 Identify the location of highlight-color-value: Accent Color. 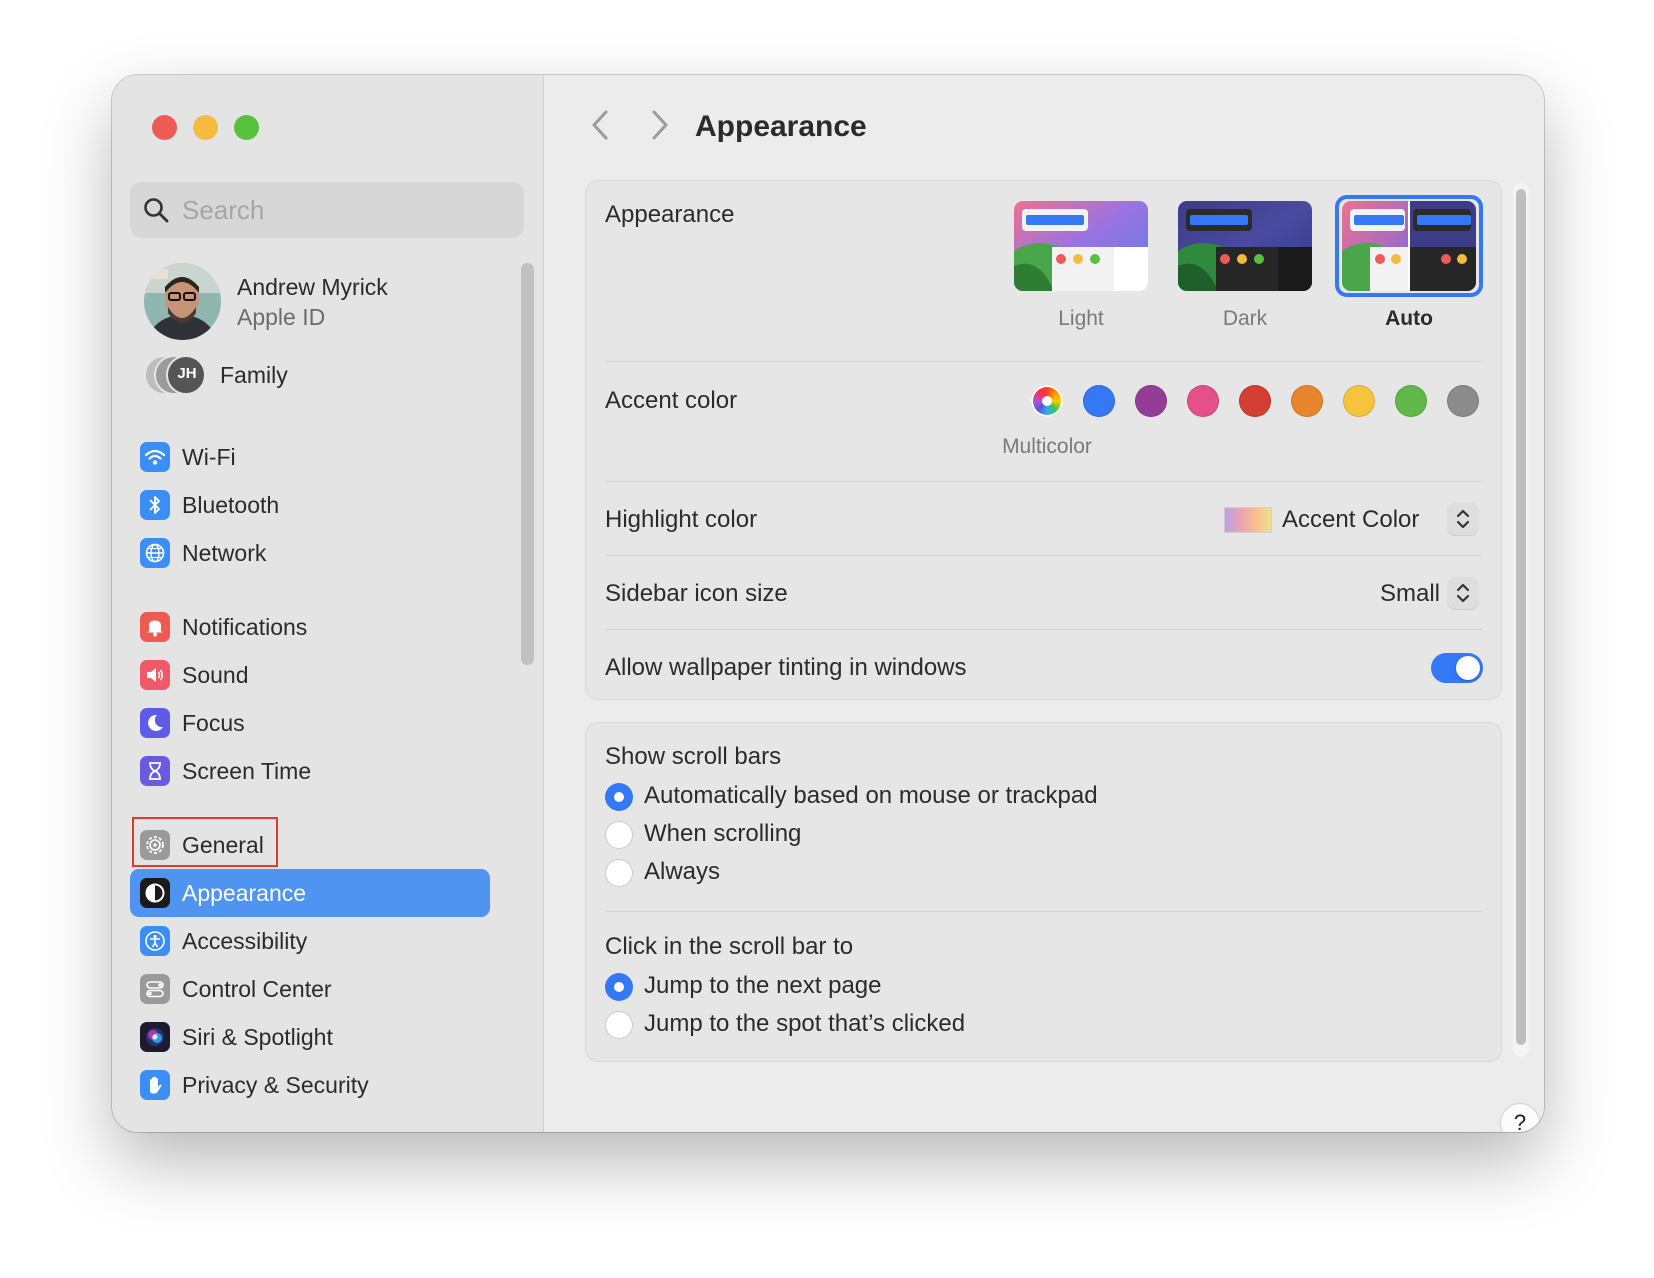
(1350, 520).